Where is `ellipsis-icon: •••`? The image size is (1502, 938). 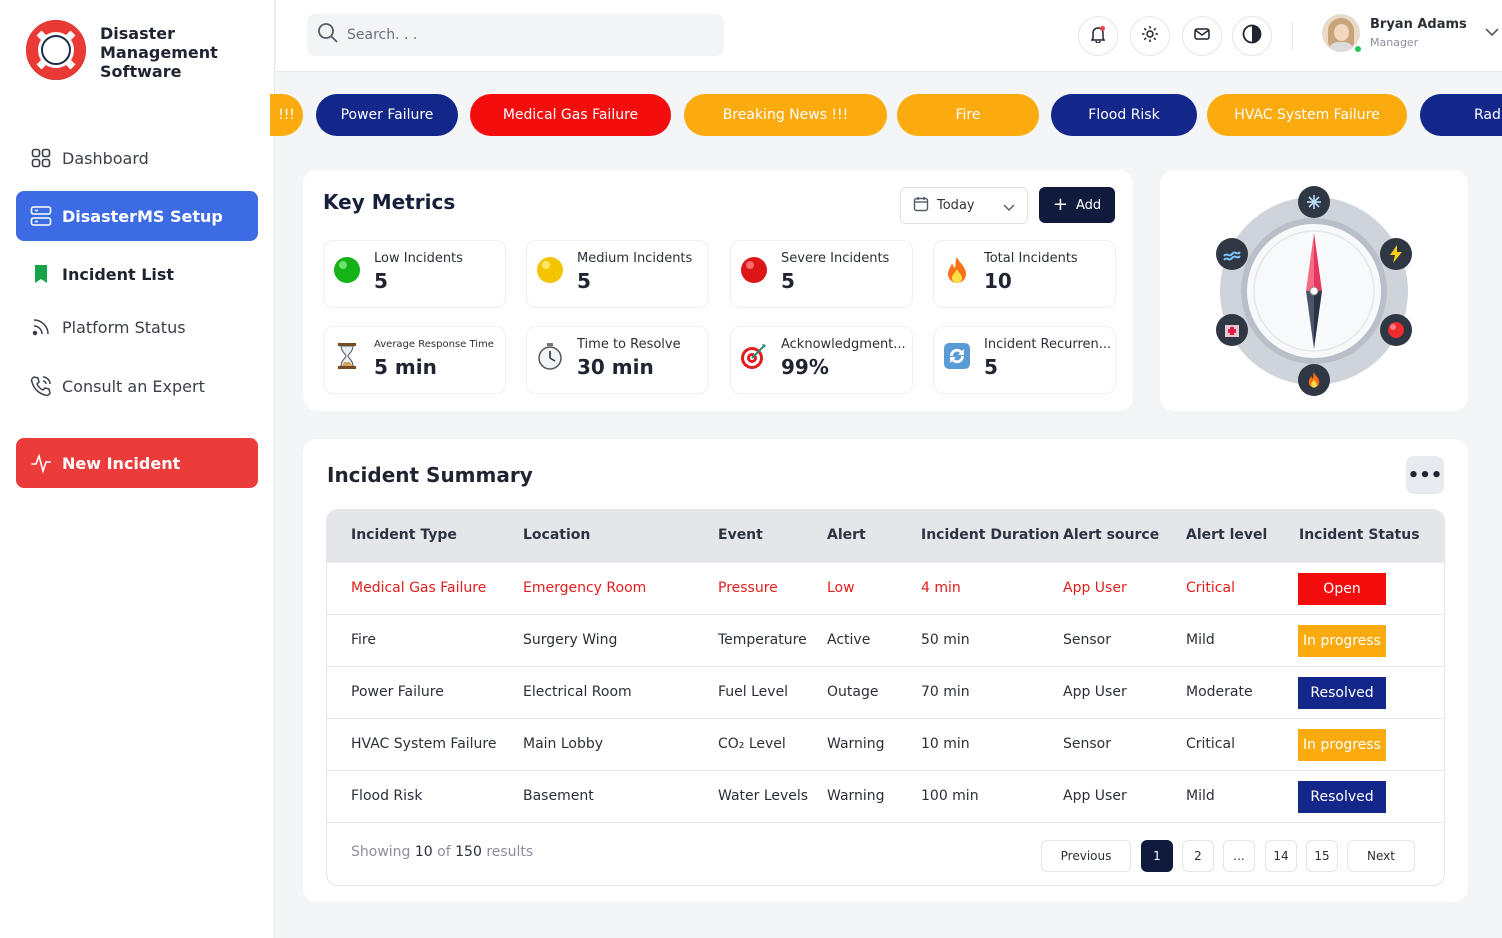 ellipsis-icon: ••• is located at coordinates (1425, 475).